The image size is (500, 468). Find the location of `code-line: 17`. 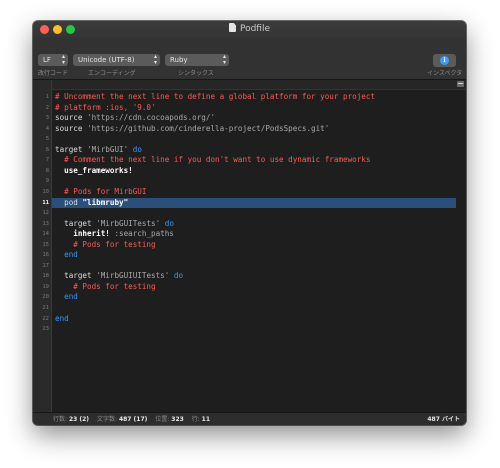

code-line: 17 is located at coordinates (249, 266).